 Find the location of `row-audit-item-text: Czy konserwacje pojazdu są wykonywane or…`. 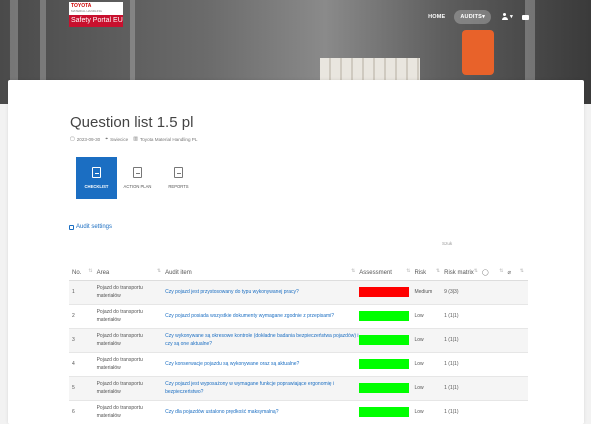

row-audit-item-text: Czy konserwacje pojazdu są wykonywane or… is located at coordinates (232, 364).